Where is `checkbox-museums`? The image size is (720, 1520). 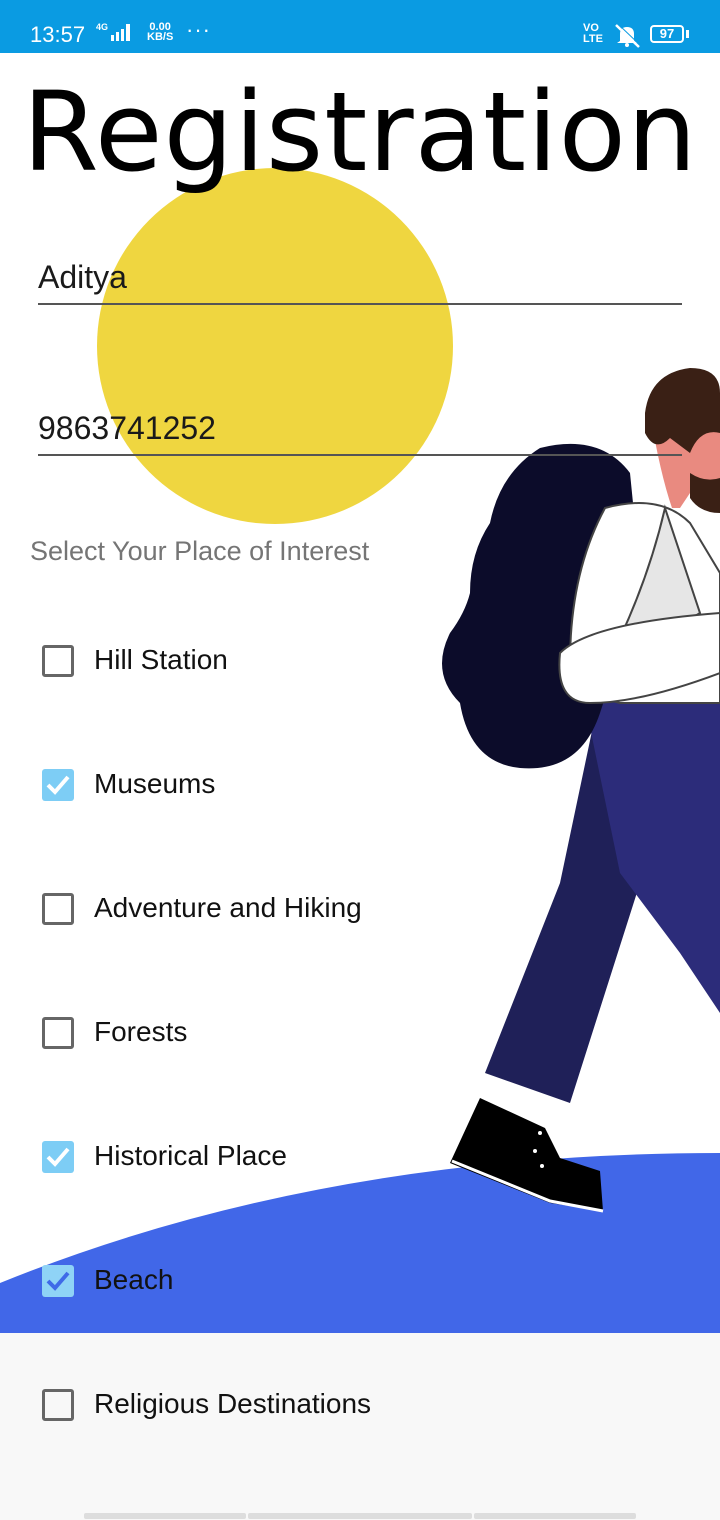 checkbox-museums is located at coordinates (58, 785).